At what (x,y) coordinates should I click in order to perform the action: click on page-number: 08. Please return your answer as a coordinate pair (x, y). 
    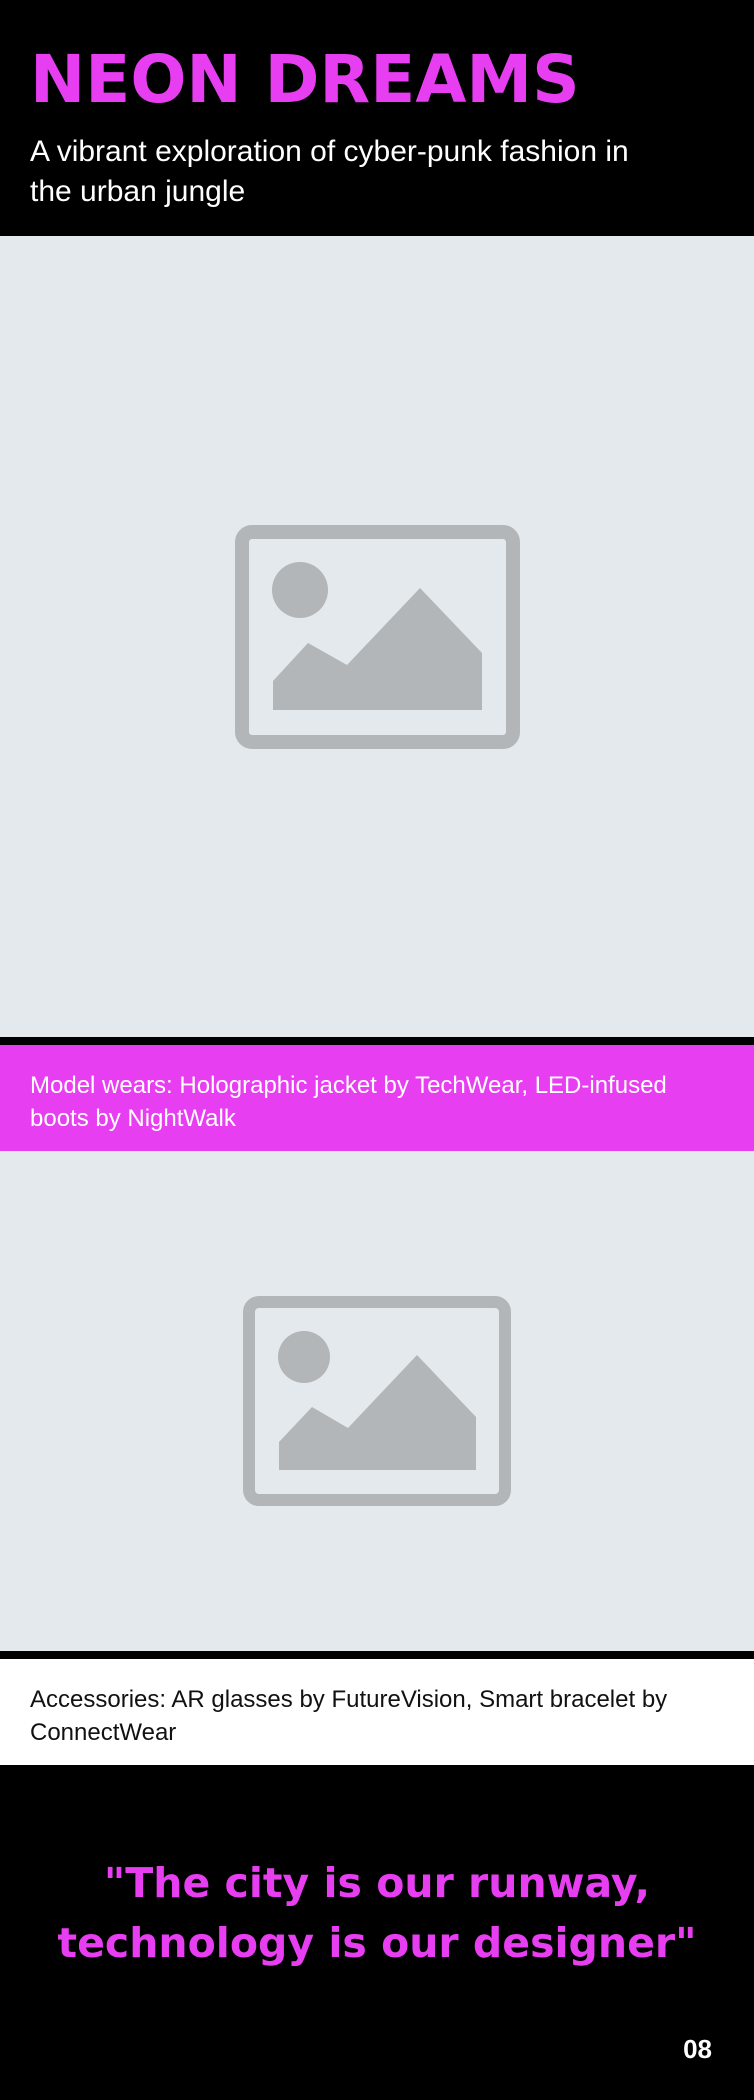
    Looking at the image, I should click on (697, 2049).